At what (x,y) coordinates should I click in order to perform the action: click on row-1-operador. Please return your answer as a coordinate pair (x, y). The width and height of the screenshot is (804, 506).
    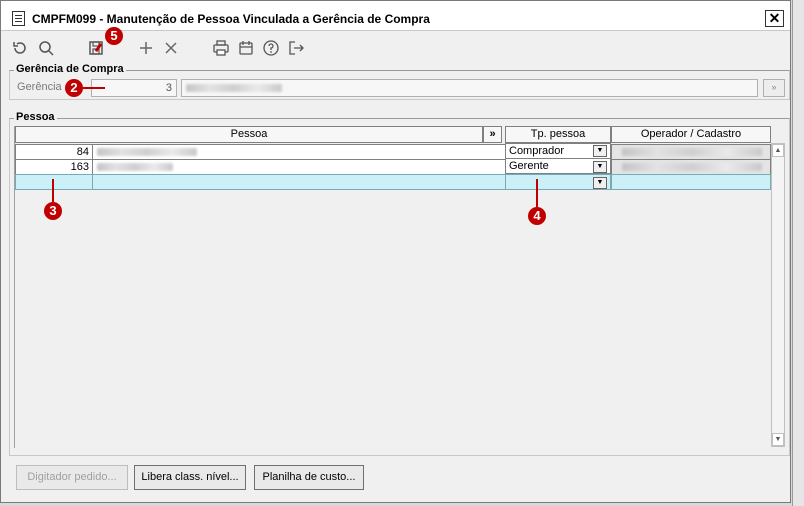
    Looking at the image, I should click on (691, 152).